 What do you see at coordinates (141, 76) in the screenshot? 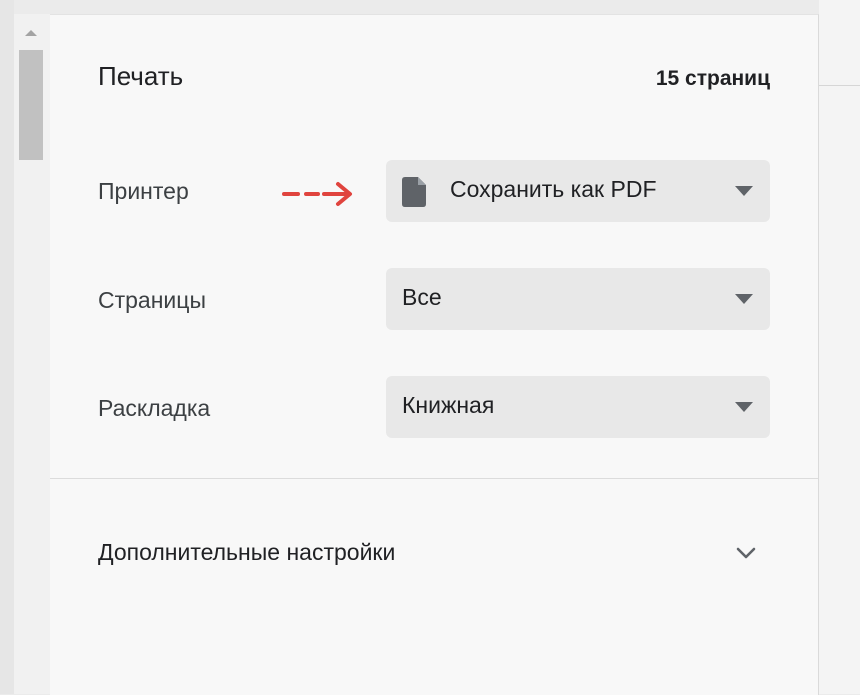
I see `page-title: Печать` at bounding box center [141, 76].